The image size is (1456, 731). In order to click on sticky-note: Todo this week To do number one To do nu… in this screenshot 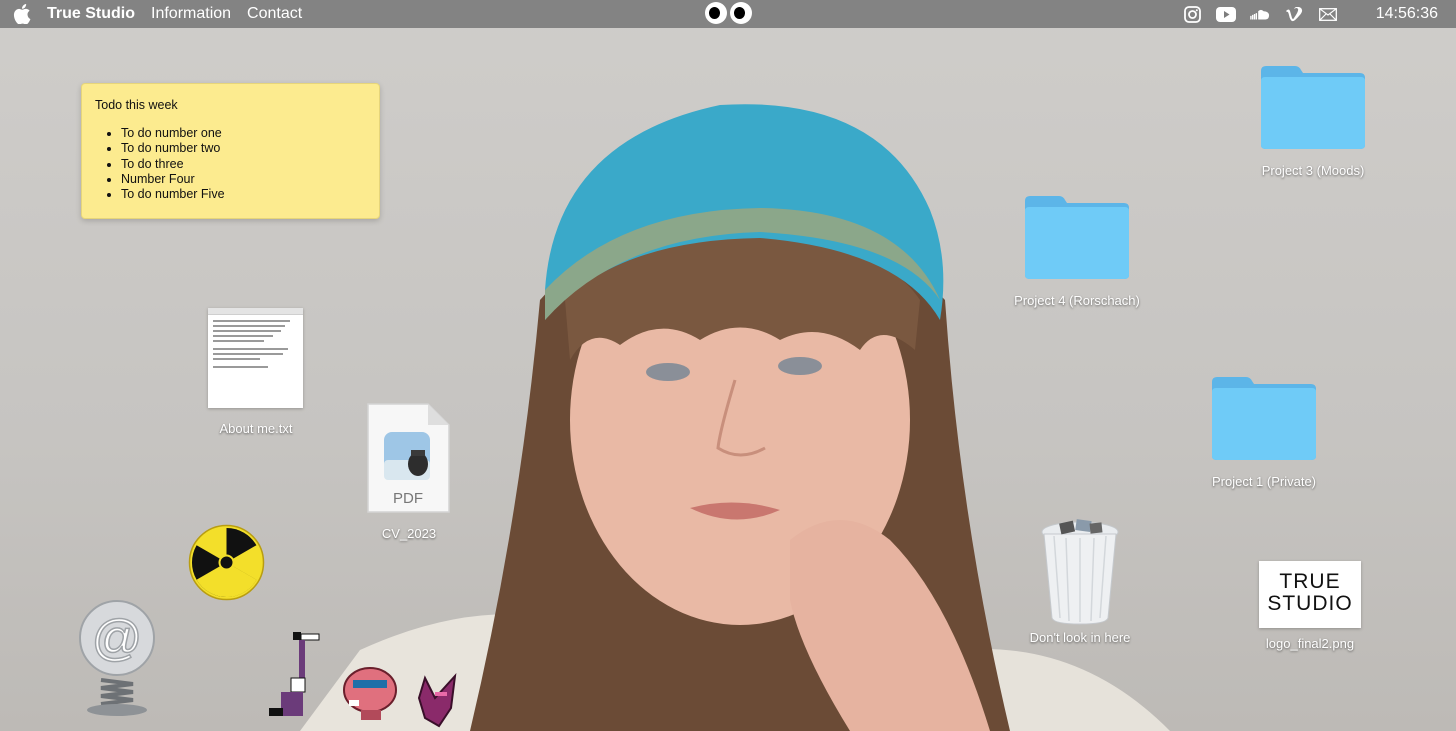, I will do `click(230, 151)`.